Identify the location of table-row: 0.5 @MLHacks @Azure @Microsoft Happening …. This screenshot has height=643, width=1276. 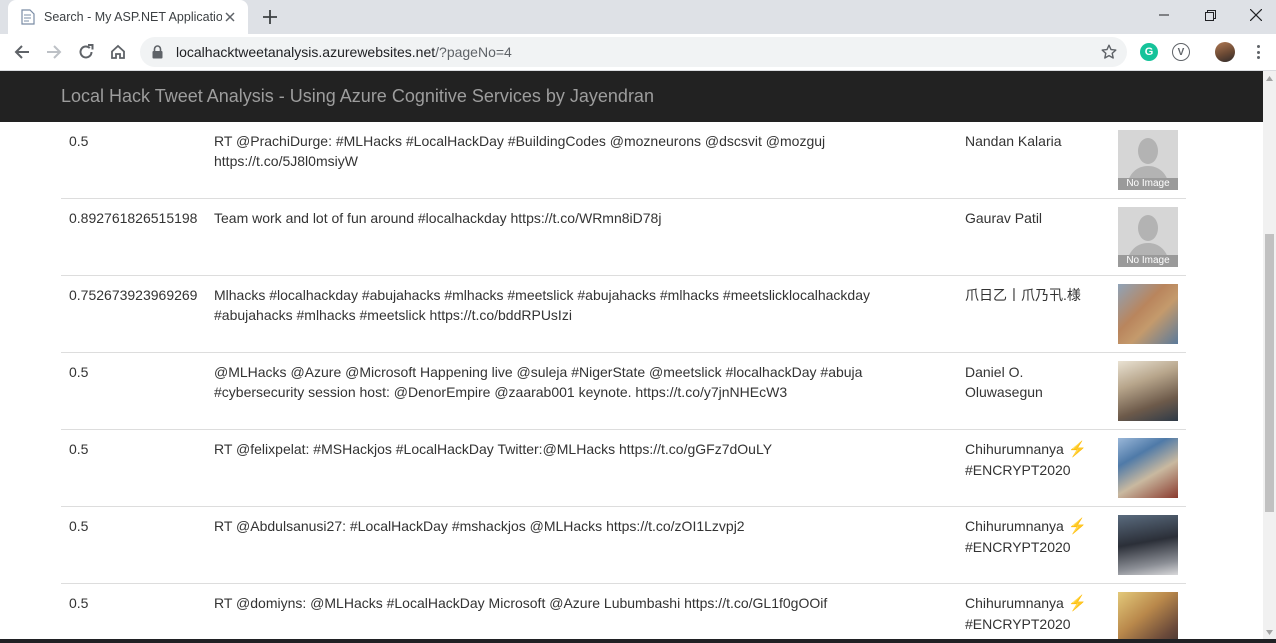
(623, 391).